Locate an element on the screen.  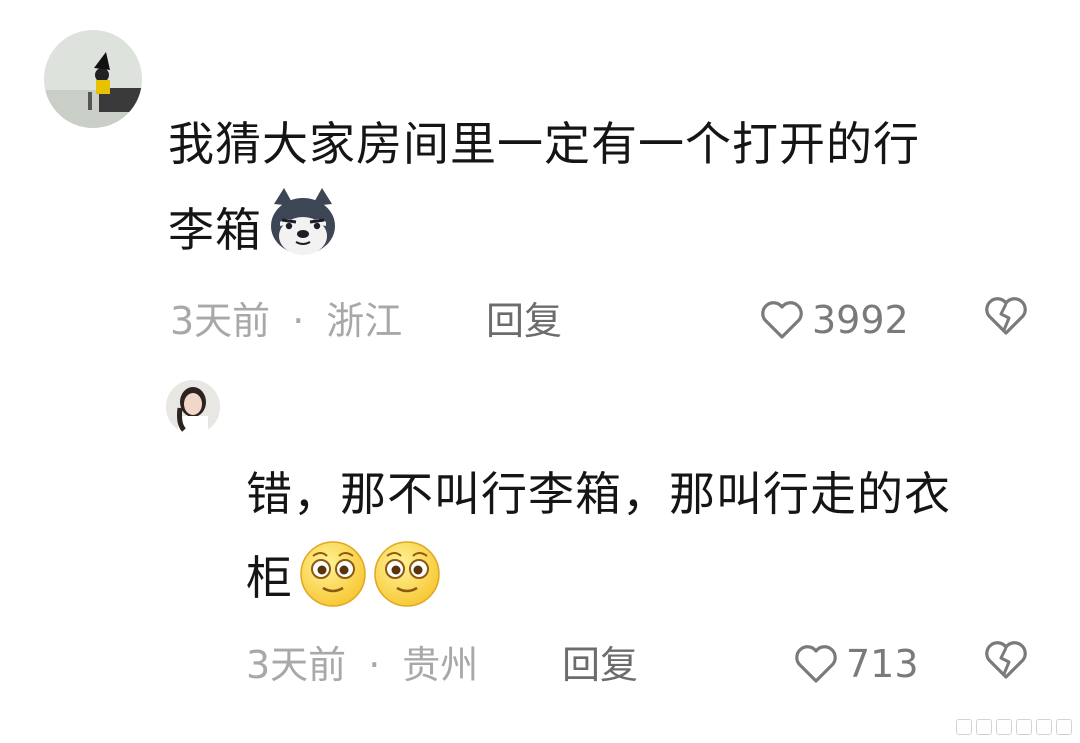
husky-dog-emoji is located at coordinates (303, 236).